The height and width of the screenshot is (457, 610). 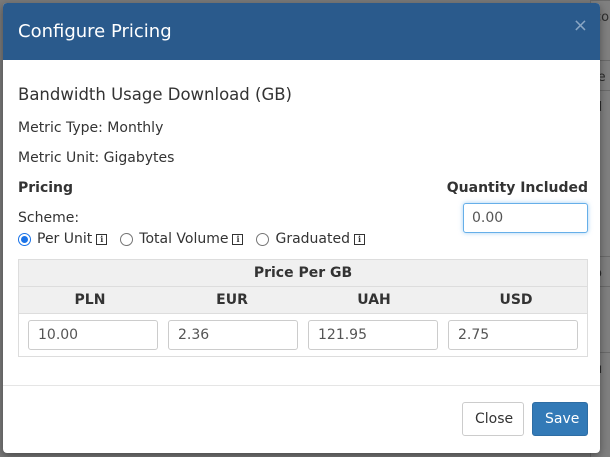 What do you see at coordinates (580, 26) in the screenshot?
I see `close-icon: ×` at bounding box center [580, 26].